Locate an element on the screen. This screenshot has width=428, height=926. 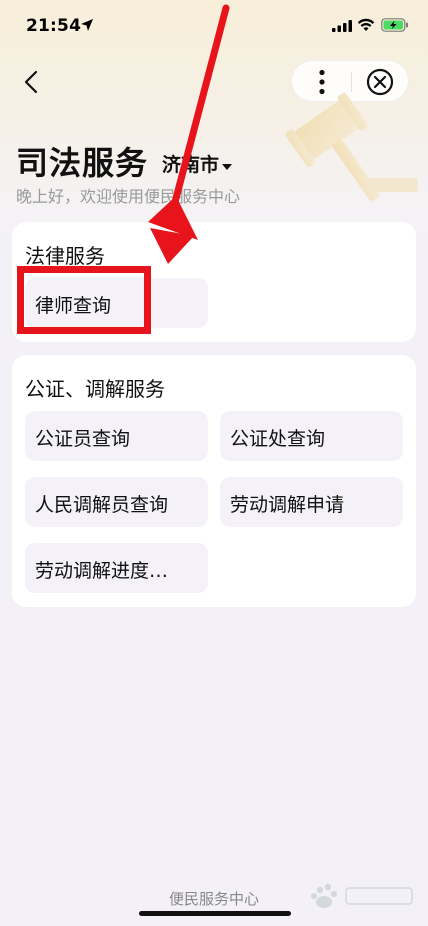
page-title: 司法服务 is located at coordinates (82, 163).